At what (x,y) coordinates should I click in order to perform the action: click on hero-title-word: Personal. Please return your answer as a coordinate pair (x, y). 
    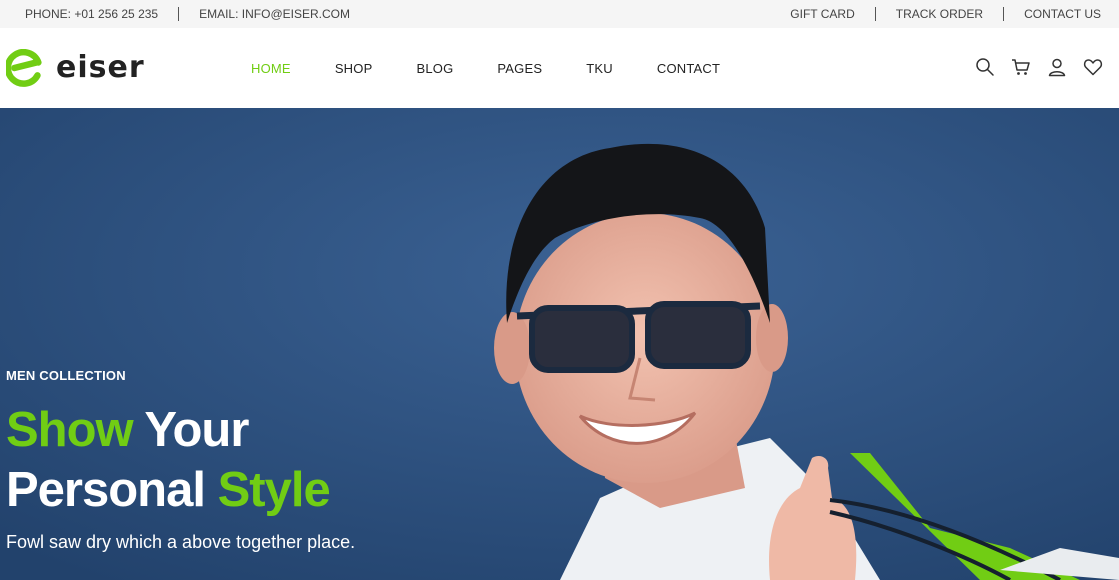
    Looking at the image, I should click on (106, 490).